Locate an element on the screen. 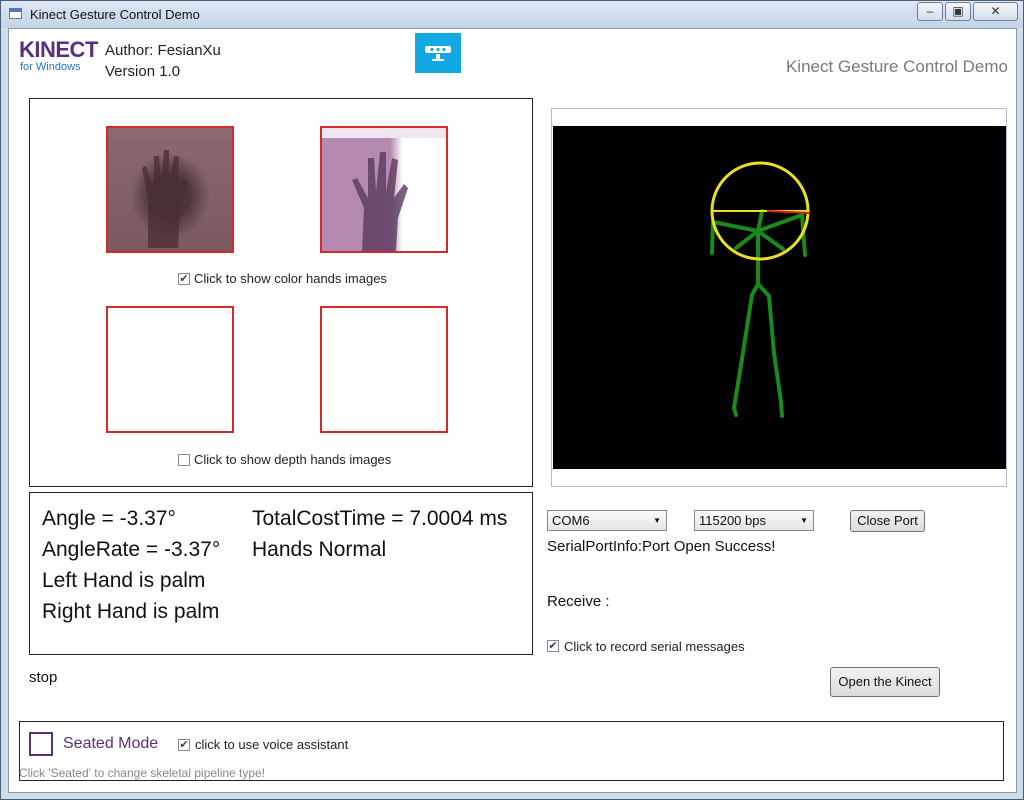 The width and height of the screenshot is (1024, 800). kinect-logo: KINECT for Windows is located at coordinates (58, 55).